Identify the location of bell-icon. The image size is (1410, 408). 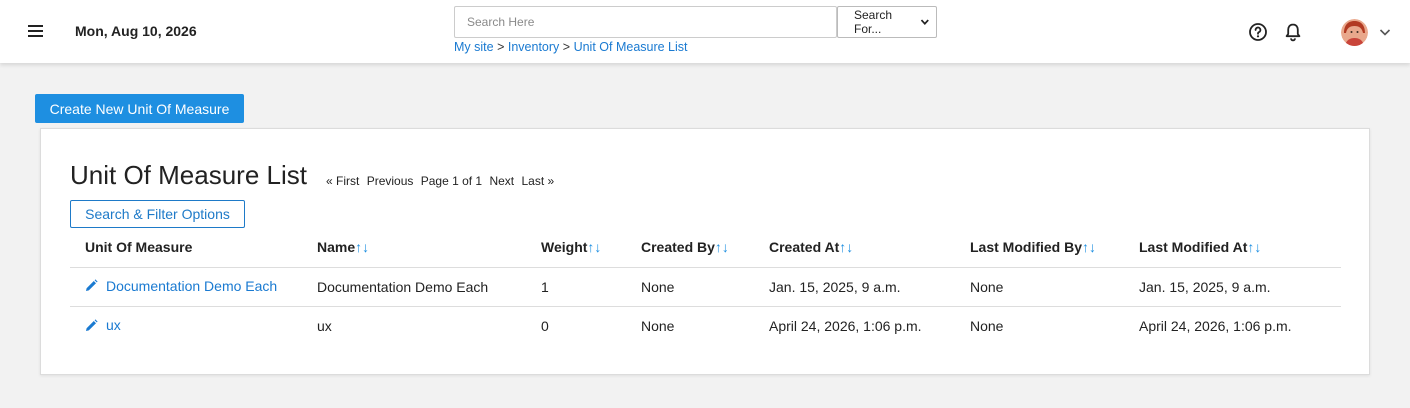
(1293, 32).